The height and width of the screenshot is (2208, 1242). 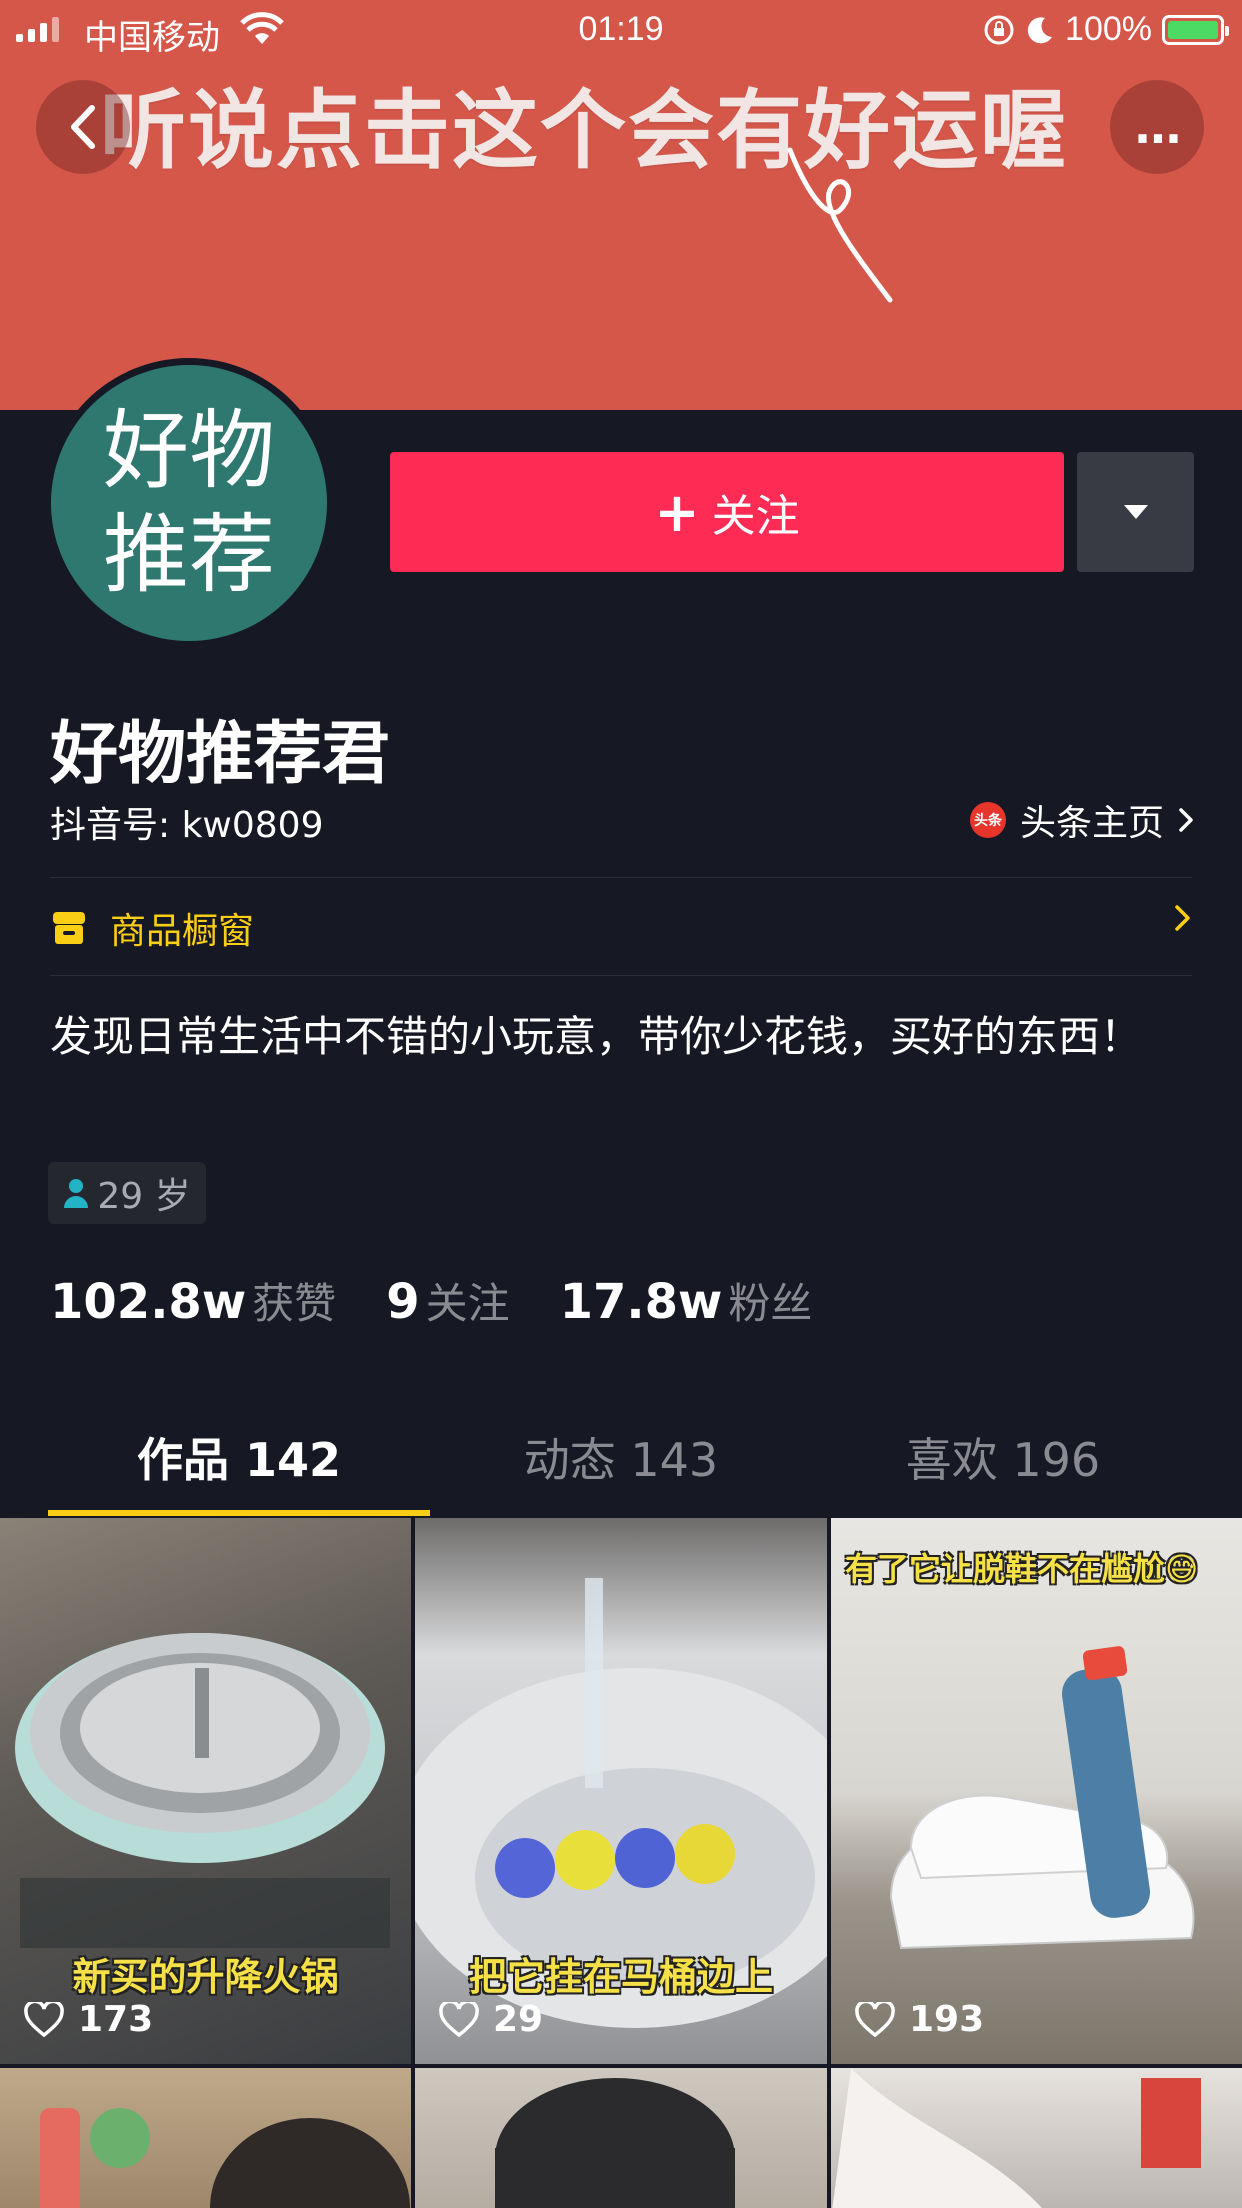 What do you see at coordinates (840, 225) in the screenshot?
I see `banner-arrow-doodle` at bounding box center [840, 225].